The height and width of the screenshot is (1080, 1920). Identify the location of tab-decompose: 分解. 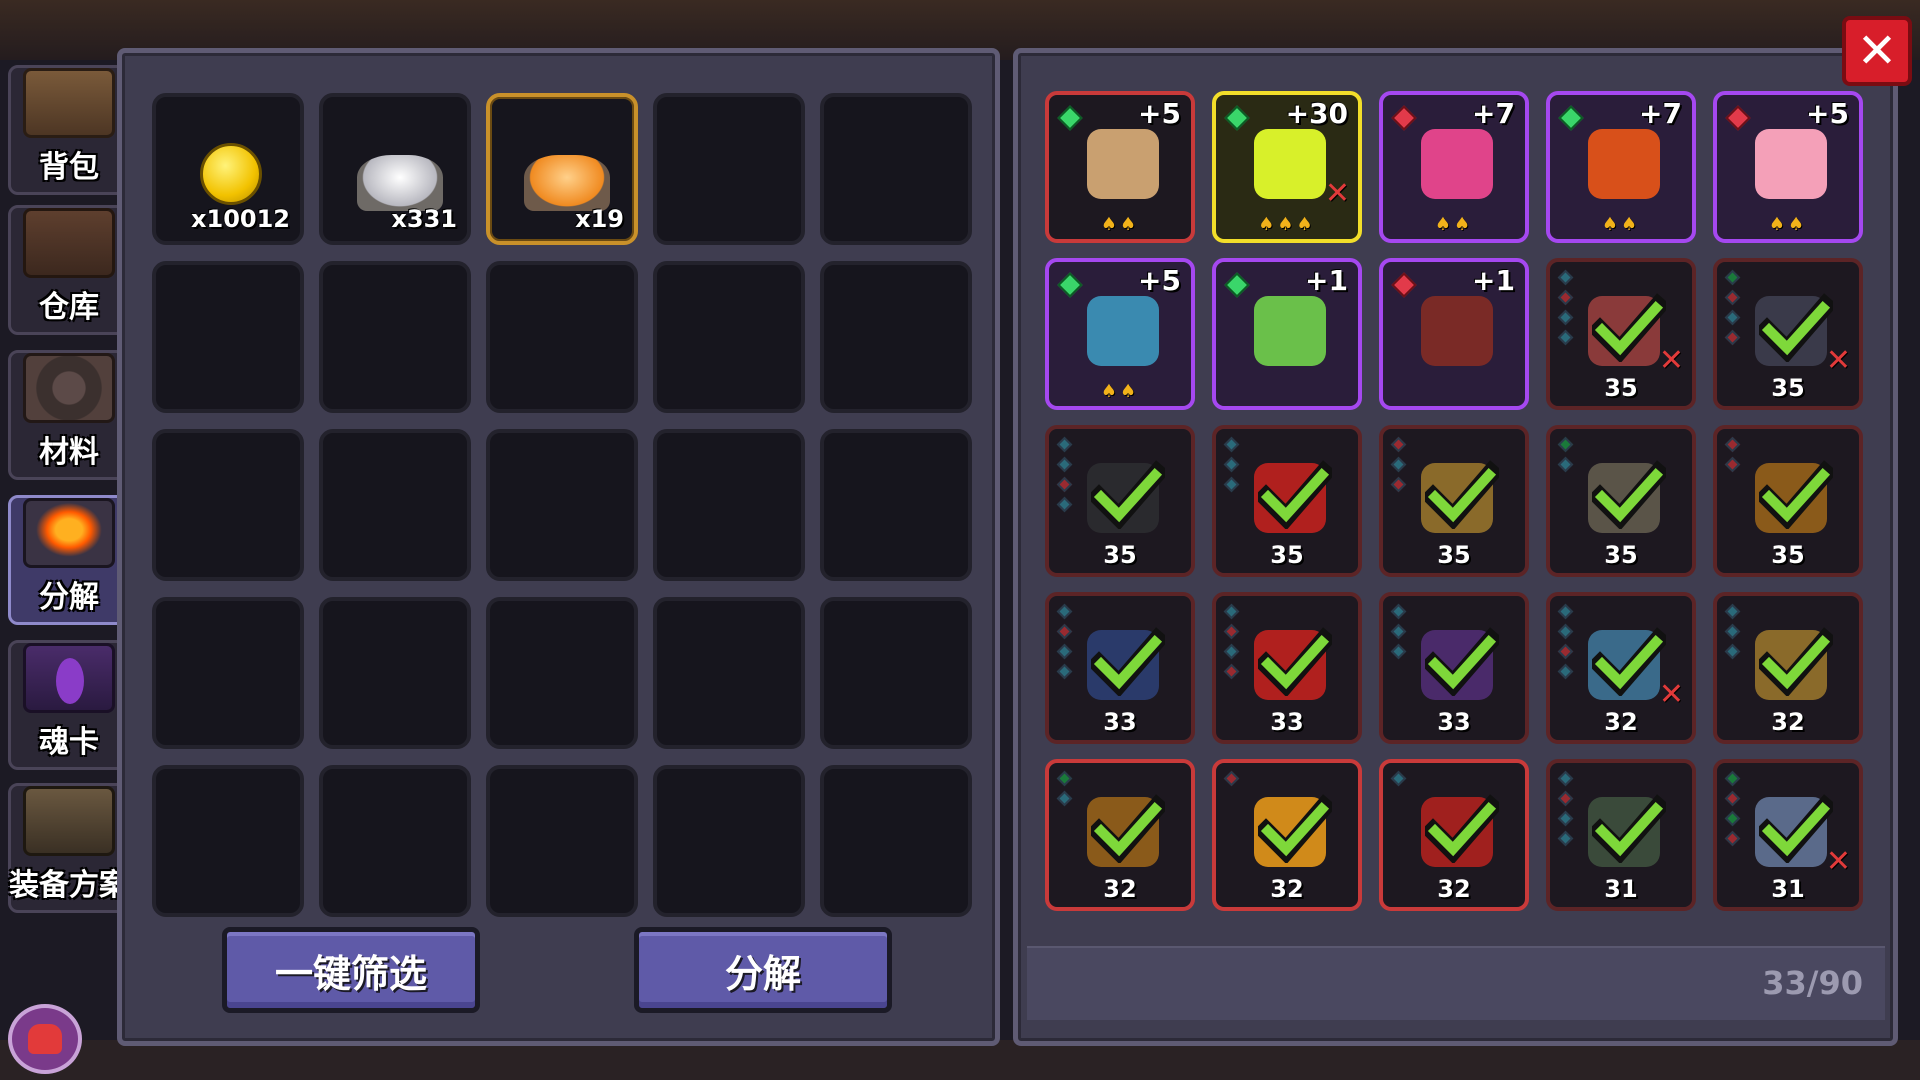
(69, 560).